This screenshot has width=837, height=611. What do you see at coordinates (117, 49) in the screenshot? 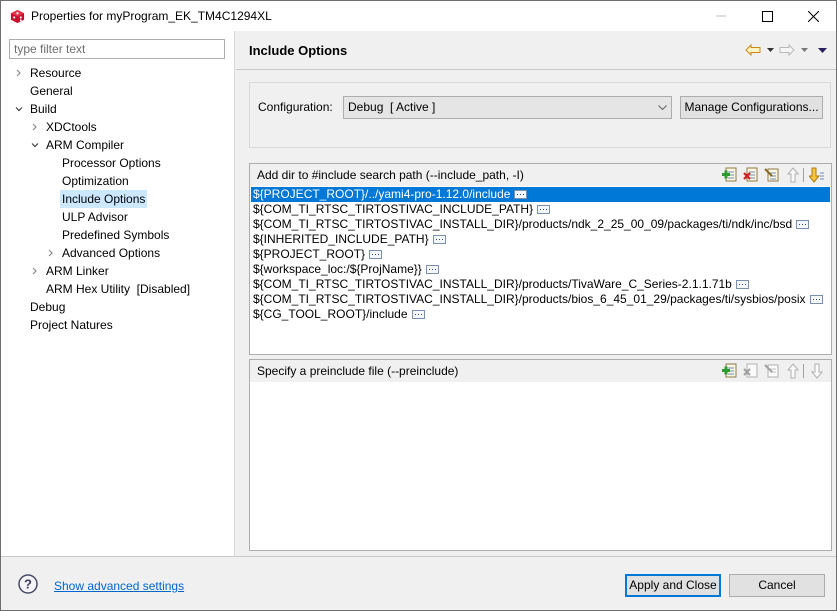
I see `filter-input` at bounding box center [117, 49].